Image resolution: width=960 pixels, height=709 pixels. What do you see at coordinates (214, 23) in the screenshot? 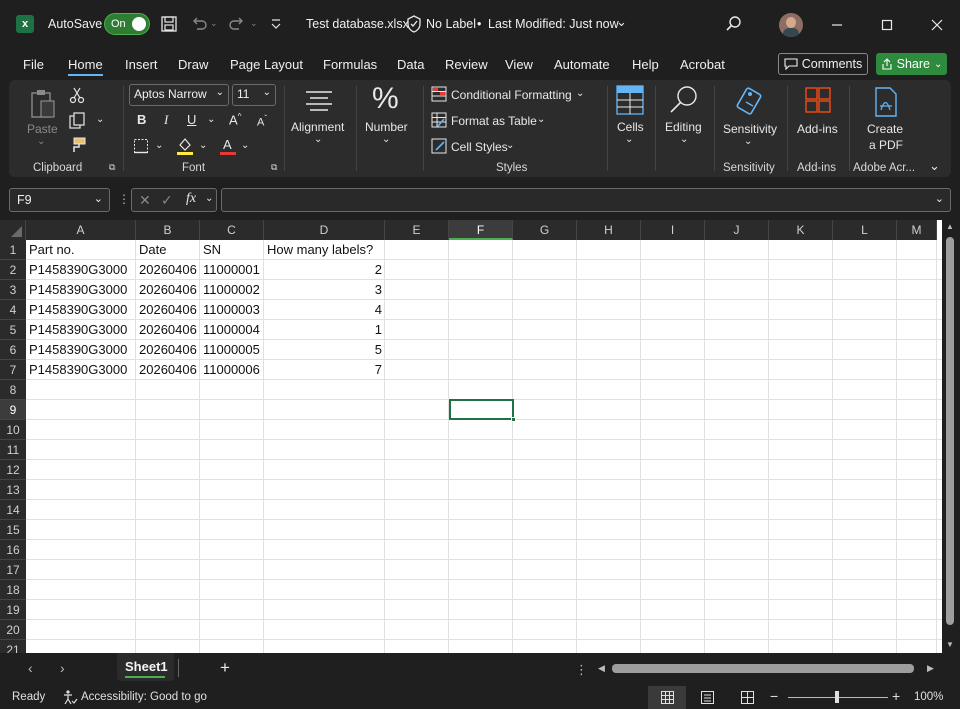
I see `undo-dropdown-icon: ⌄` at bounding box center [214, 23].